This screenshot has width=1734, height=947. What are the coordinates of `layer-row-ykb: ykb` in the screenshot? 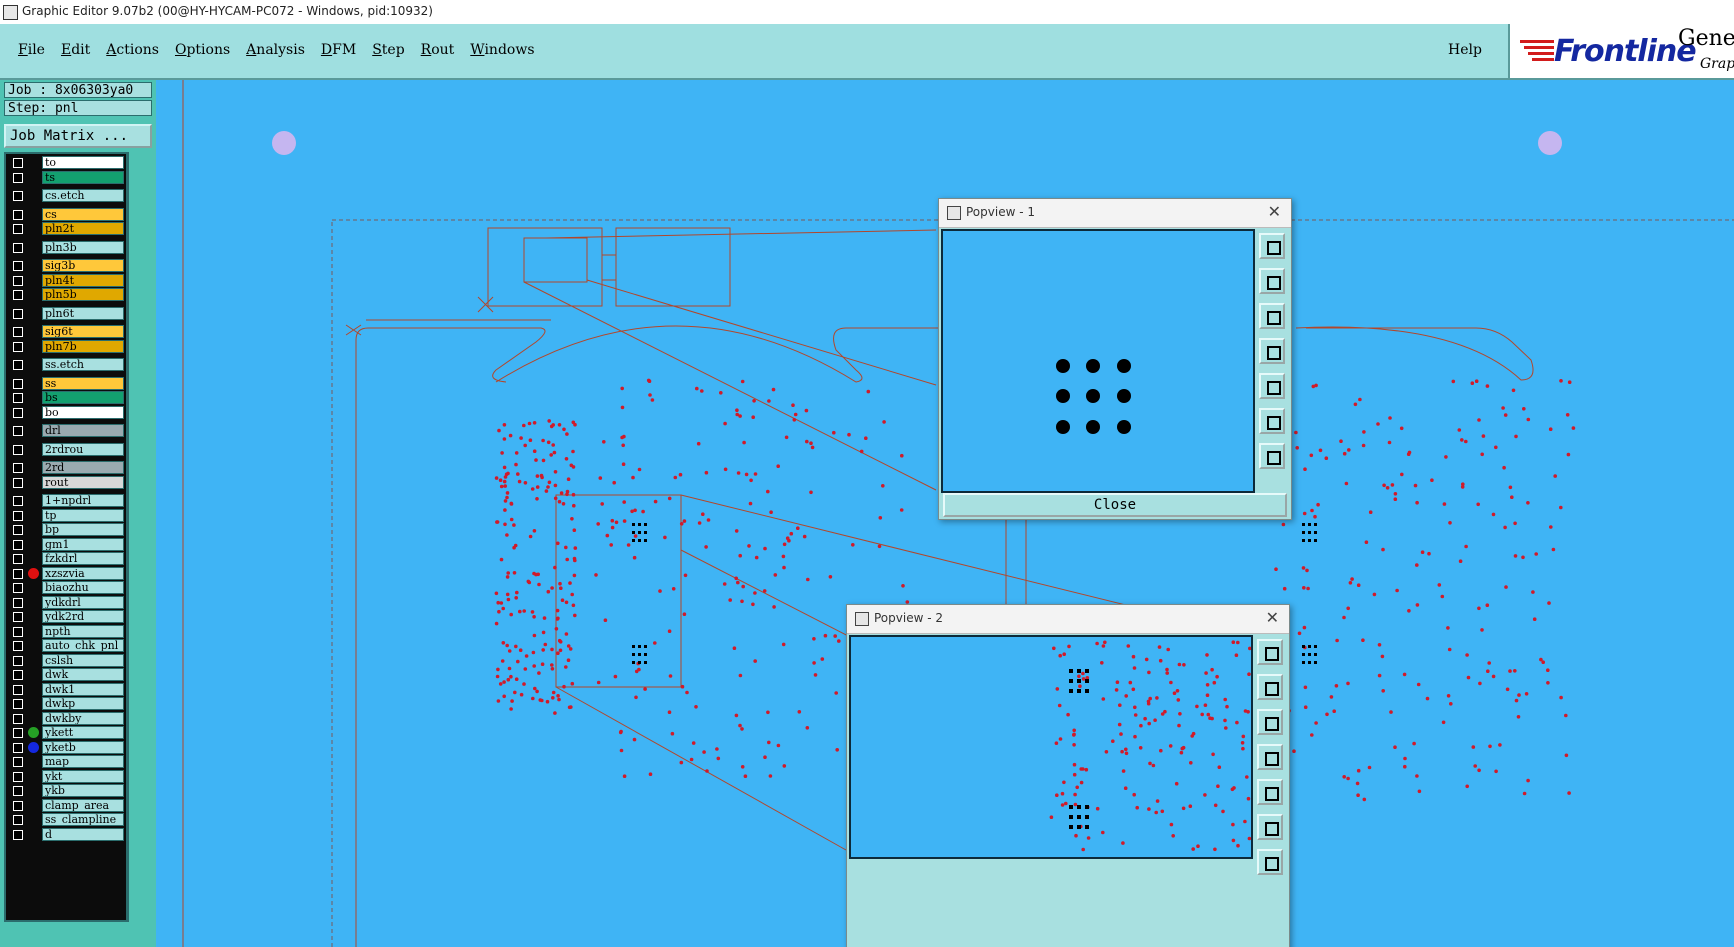 It's located at (66, 791).